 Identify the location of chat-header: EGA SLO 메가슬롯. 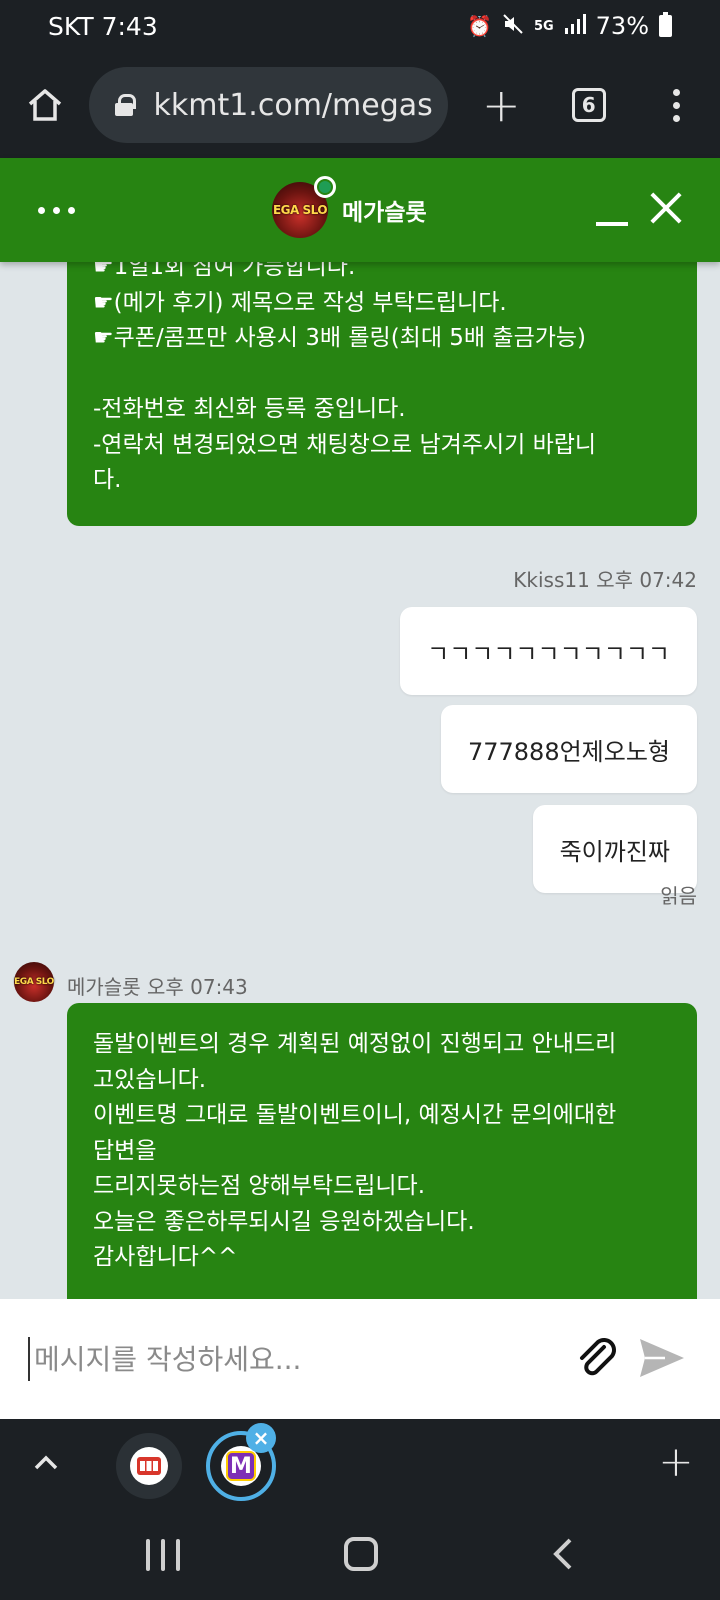
(360, 210).